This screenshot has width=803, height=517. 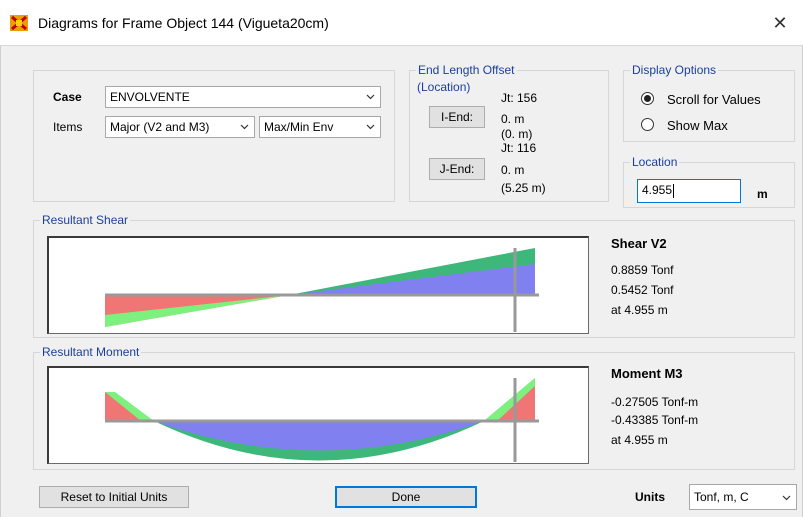 I want to click on display-options-legend: Display Options, so click(x=674, y=70).